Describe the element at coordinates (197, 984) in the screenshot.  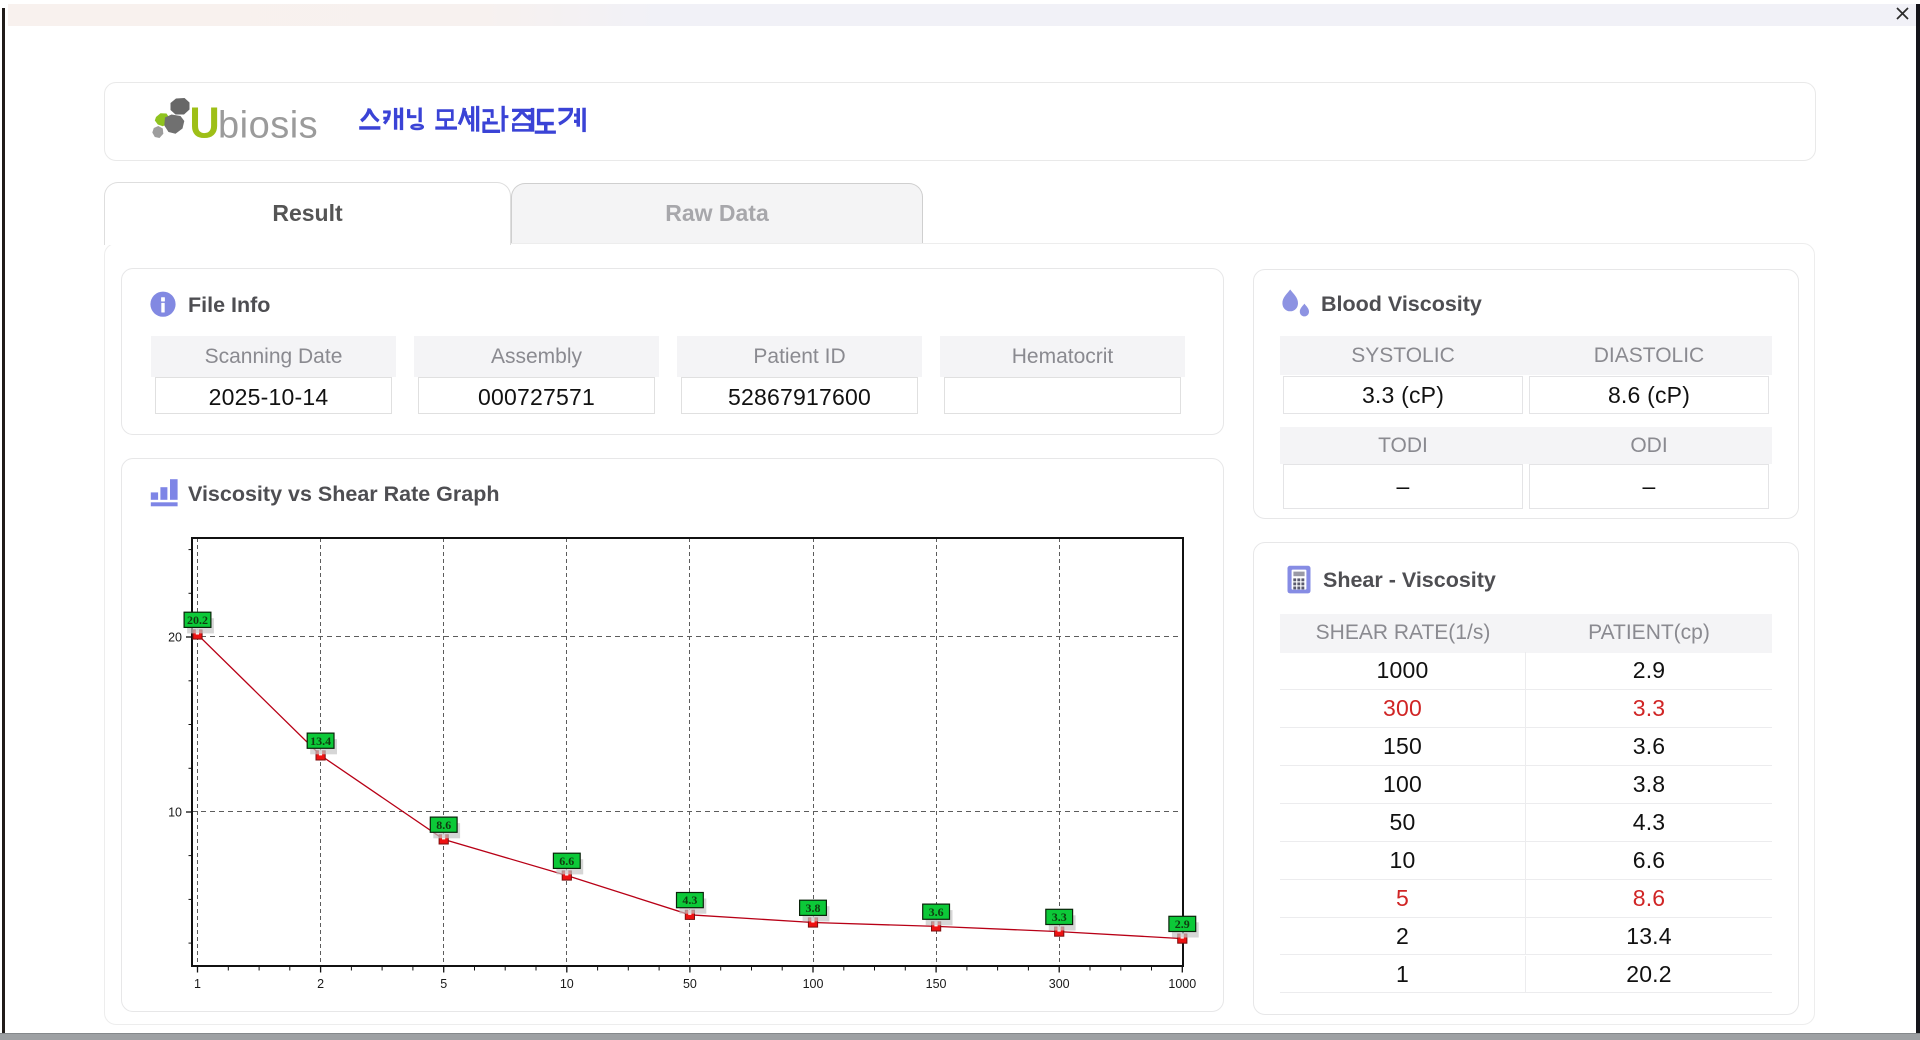
I see `svg-text: 1` at that location.